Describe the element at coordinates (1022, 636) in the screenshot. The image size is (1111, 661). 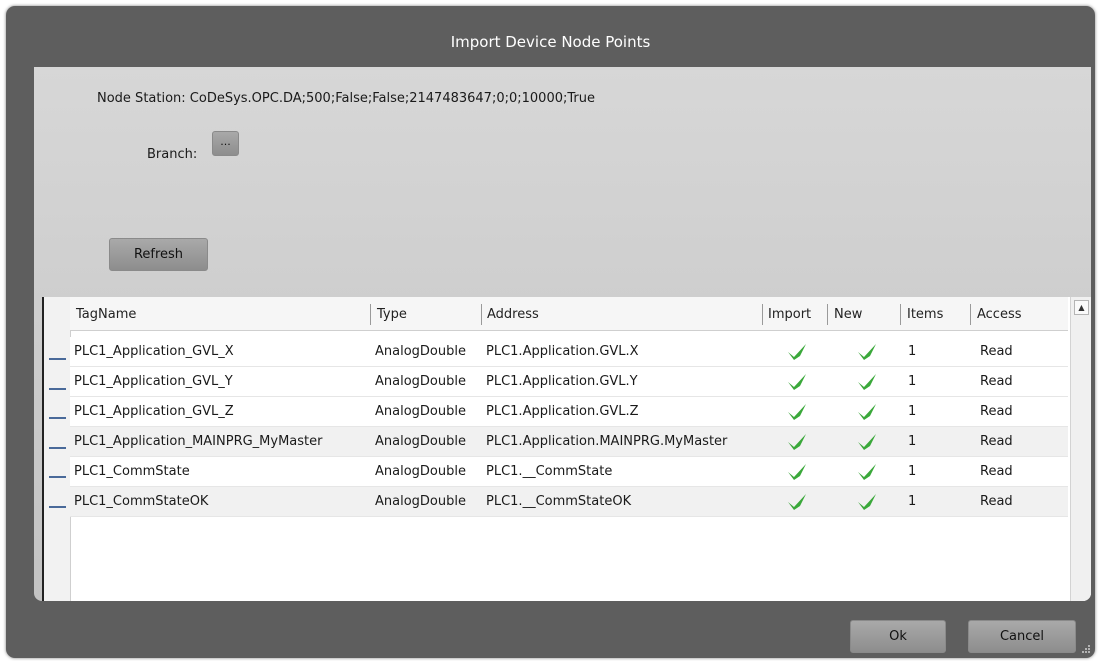
I see `cancel-button: Cancel` at that location.